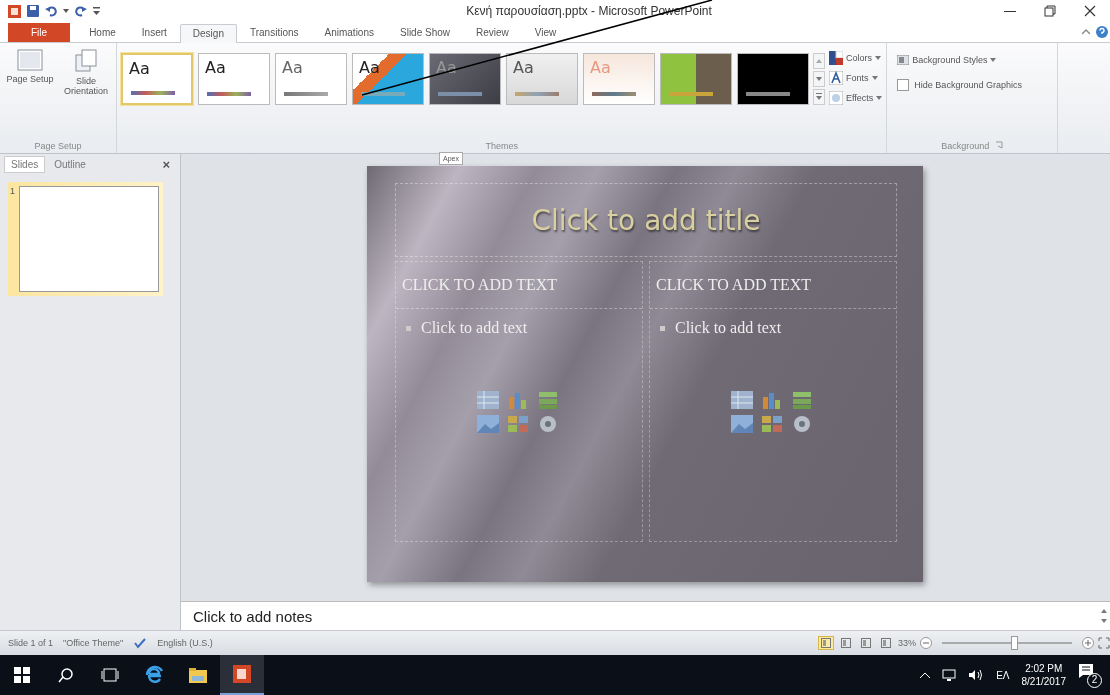 This screenshot has width=1110, height=695. Describe the element at coordinates (12, 192) in the screenshot. I see `slide-number: 1` at that location.